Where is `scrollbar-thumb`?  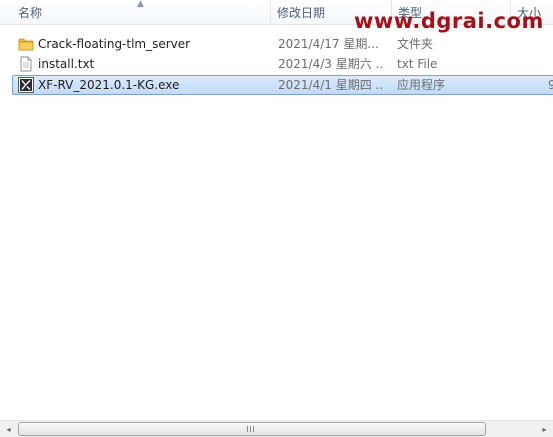 scrollbar-thumb is located at coordinates (252, 429).